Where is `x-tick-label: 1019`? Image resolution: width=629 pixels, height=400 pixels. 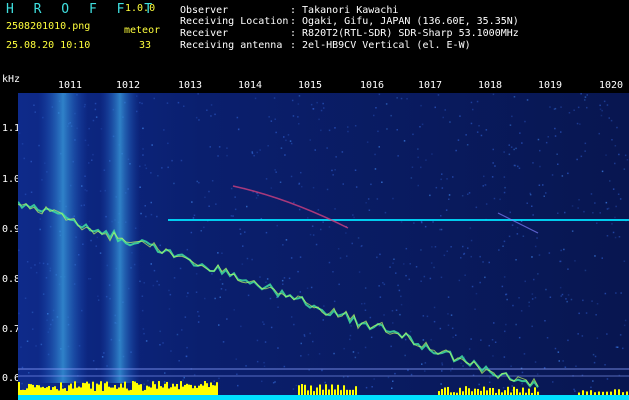
x-tick-label: 1019 is located at coordinates (550, 85).